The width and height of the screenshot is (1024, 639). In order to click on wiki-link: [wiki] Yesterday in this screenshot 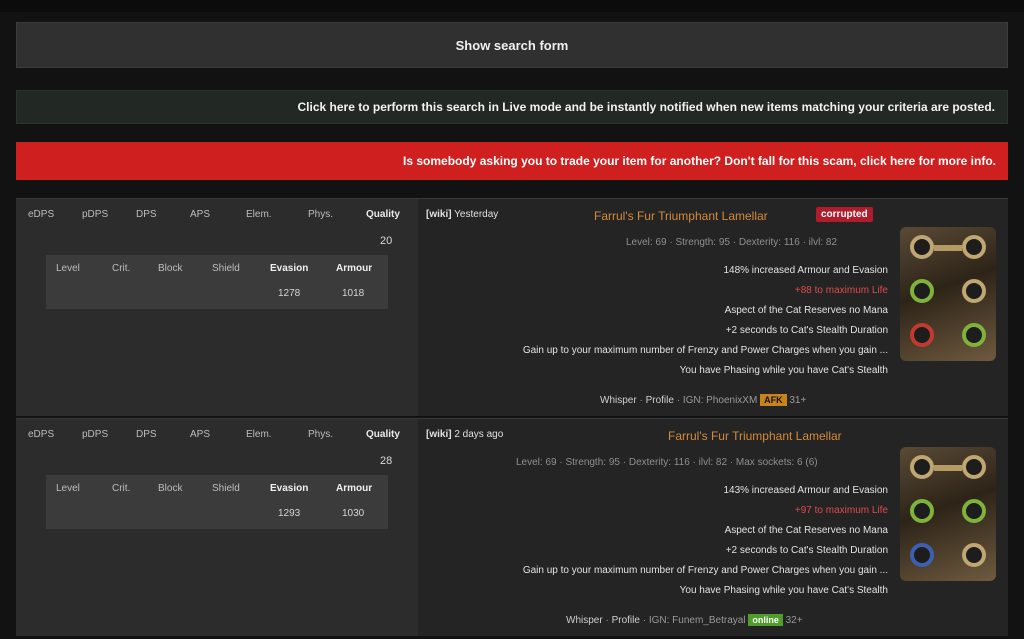, I will do `click(462, 214)`.